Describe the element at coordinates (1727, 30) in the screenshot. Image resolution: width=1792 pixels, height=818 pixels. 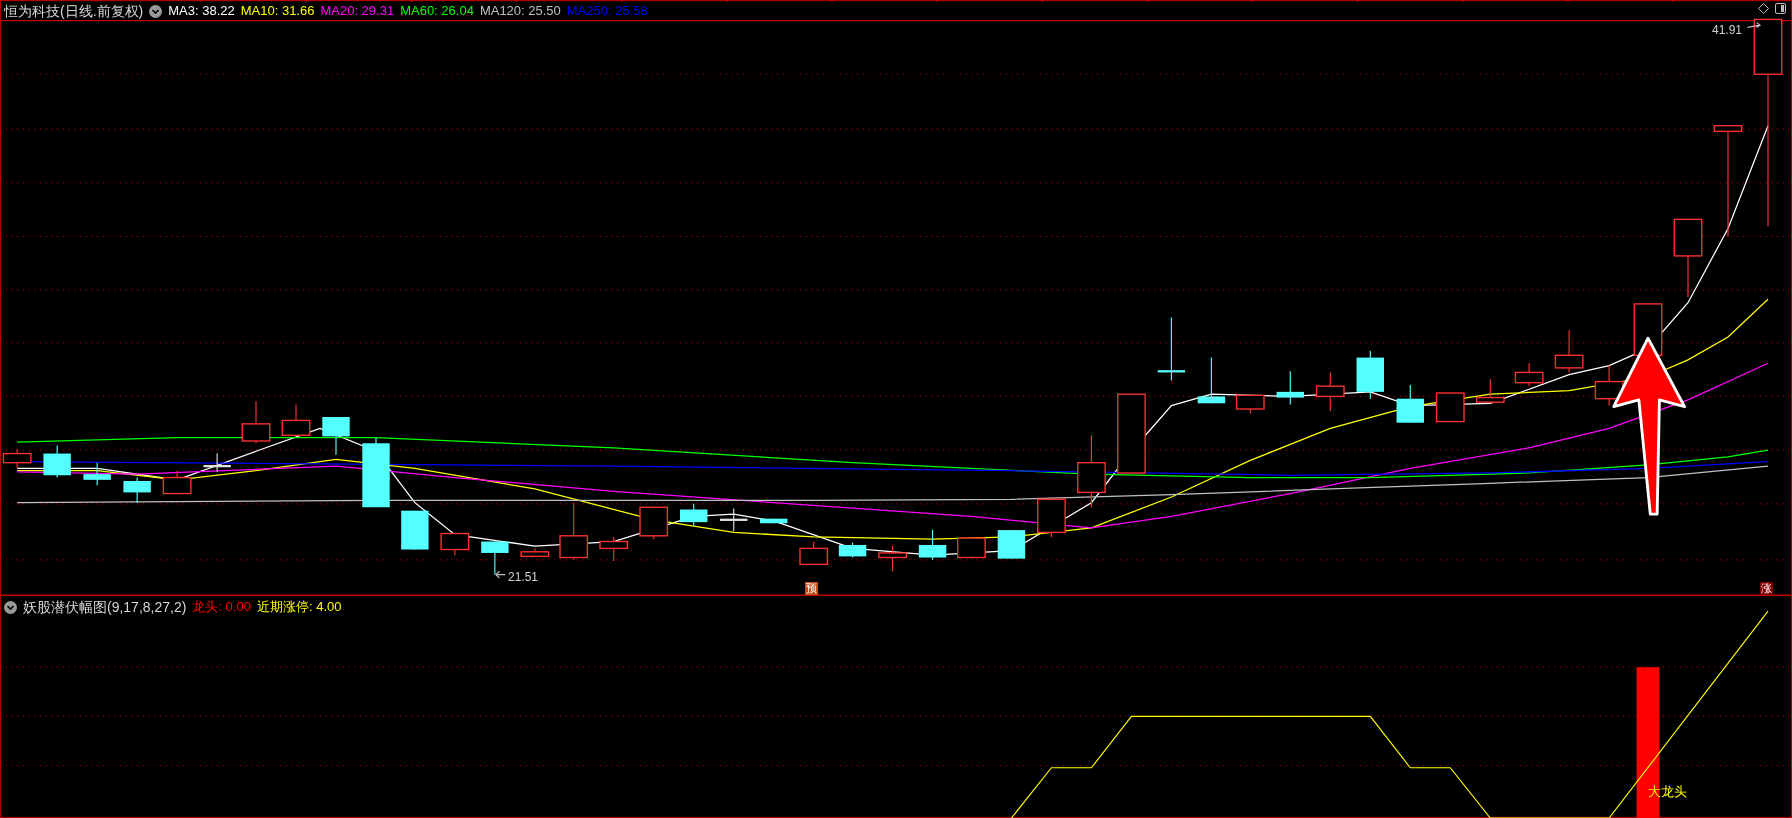
I see `price-label: 41.91` at that location.